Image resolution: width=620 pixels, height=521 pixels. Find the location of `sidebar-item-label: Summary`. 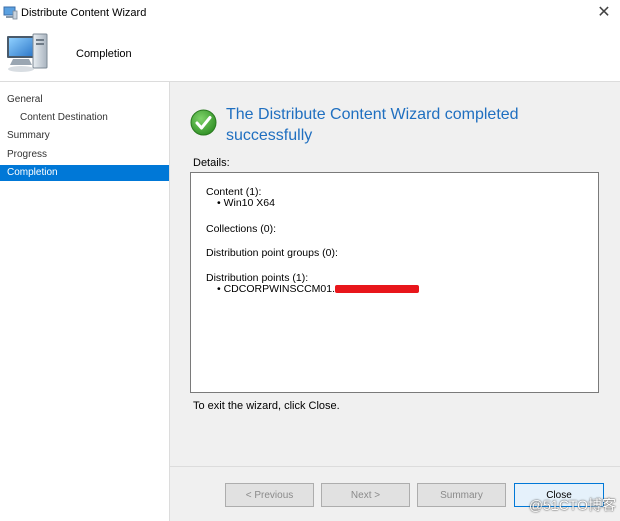

sidebar-item-label: Summary is located at coordinates (28, 135).